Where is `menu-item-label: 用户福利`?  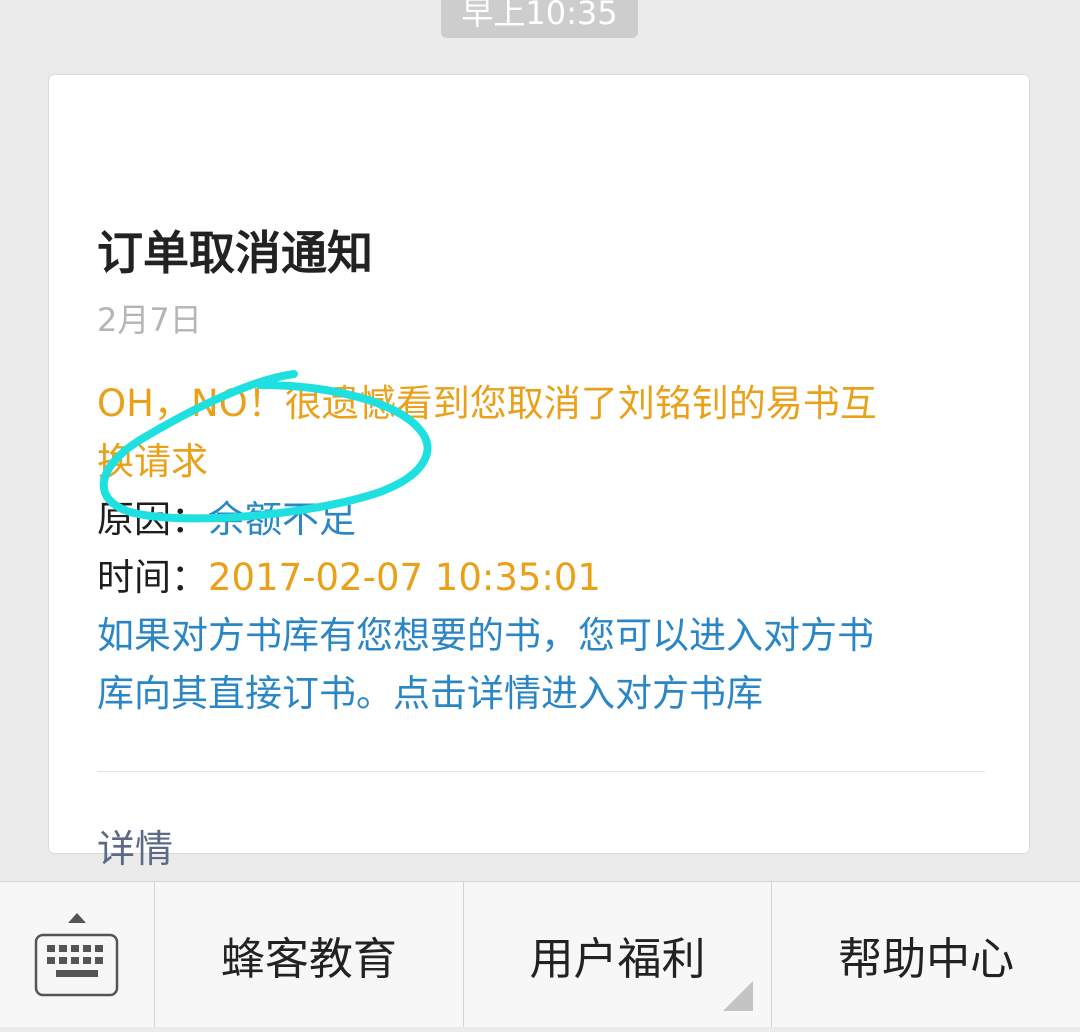 menu-item-label: 用户福利 is located at coordinates (617, 959).